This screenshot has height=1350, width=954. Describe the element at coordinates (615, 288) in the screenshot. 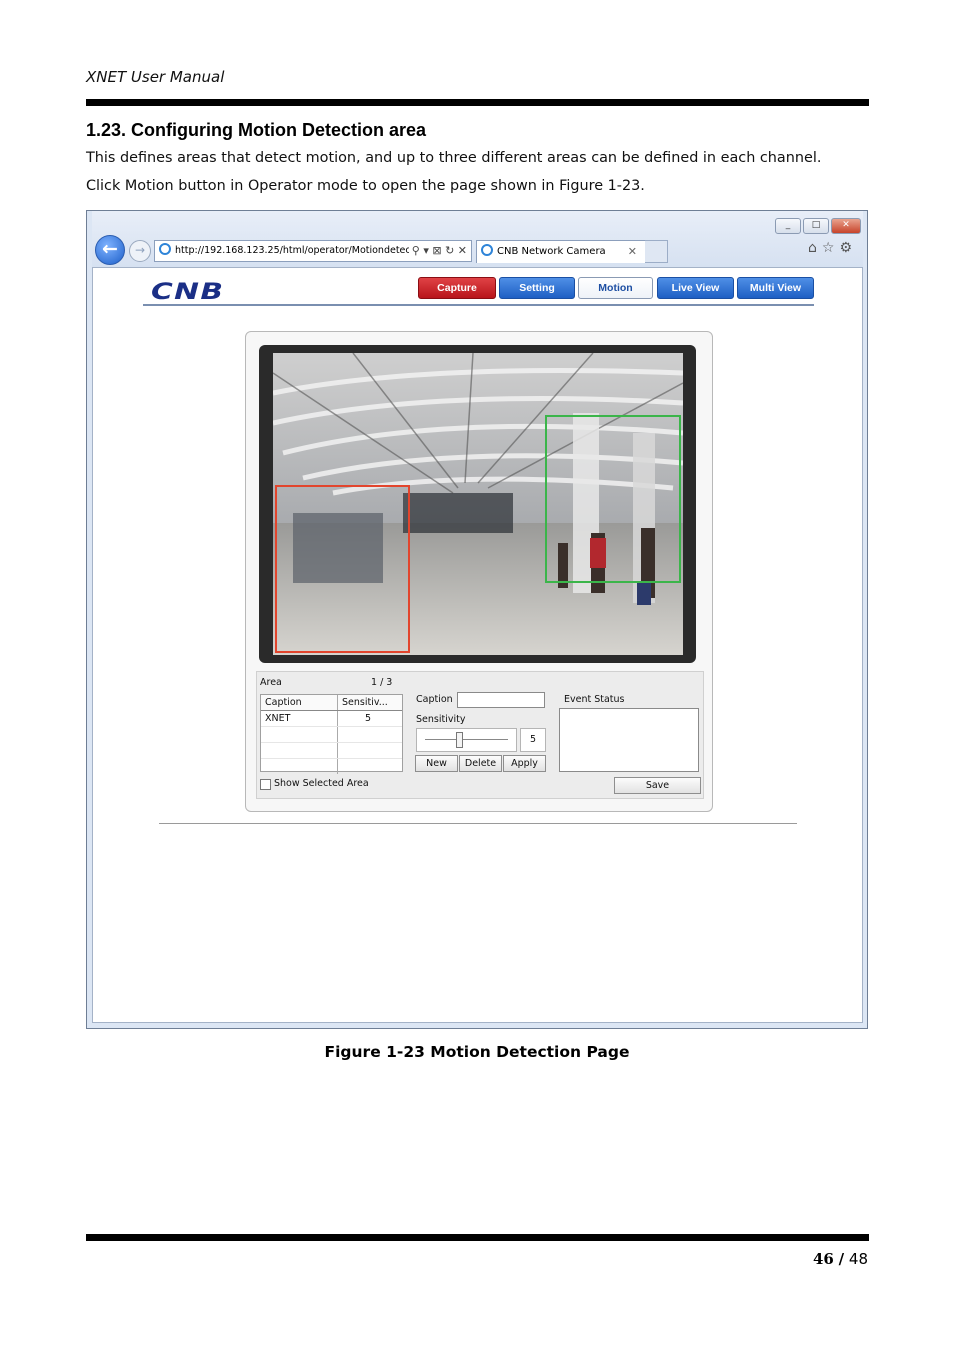

I see `nav-motion-button: Motion` at that location.